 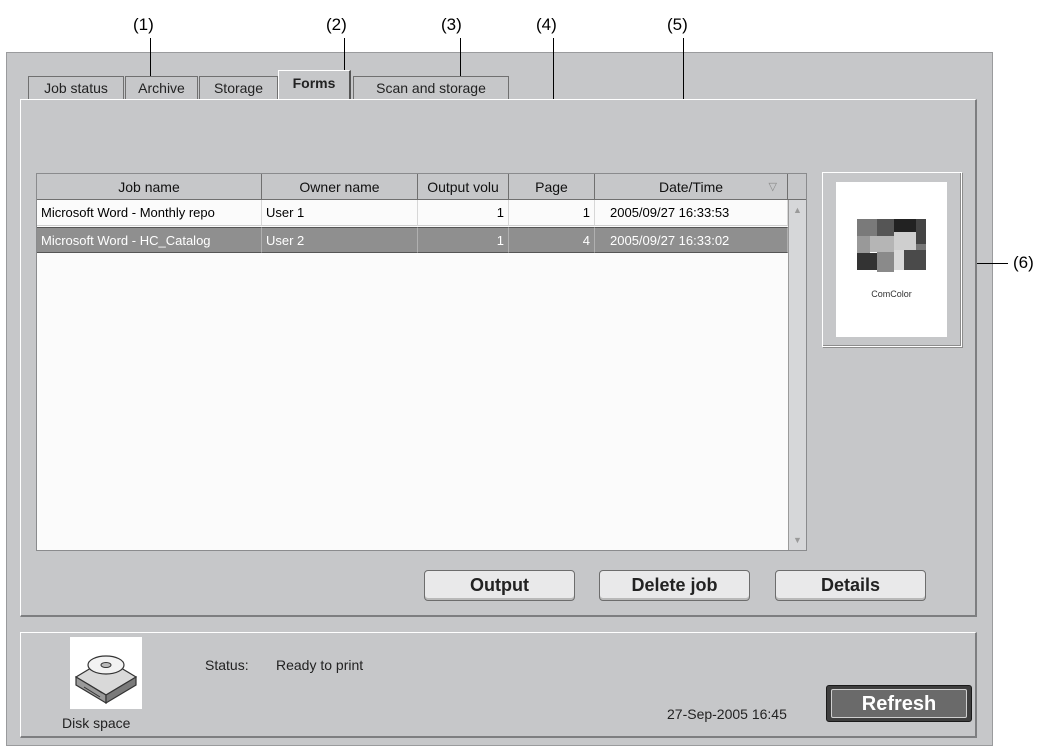 I want to click on timestamp: 27-Sep-2005 16:45, so click(x=727, y=714).